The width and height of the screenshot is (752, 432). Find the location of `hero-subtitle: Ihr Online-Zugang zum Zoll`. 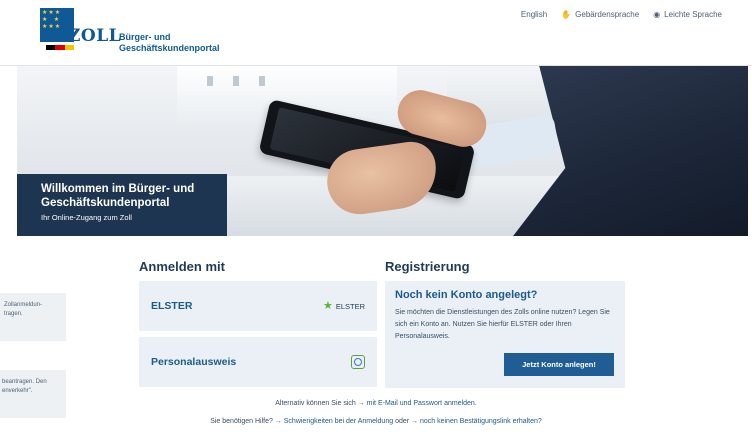

hero-subtitle: Ihr Online-Zugang zum Zoll is located at coordinates (86, 217).